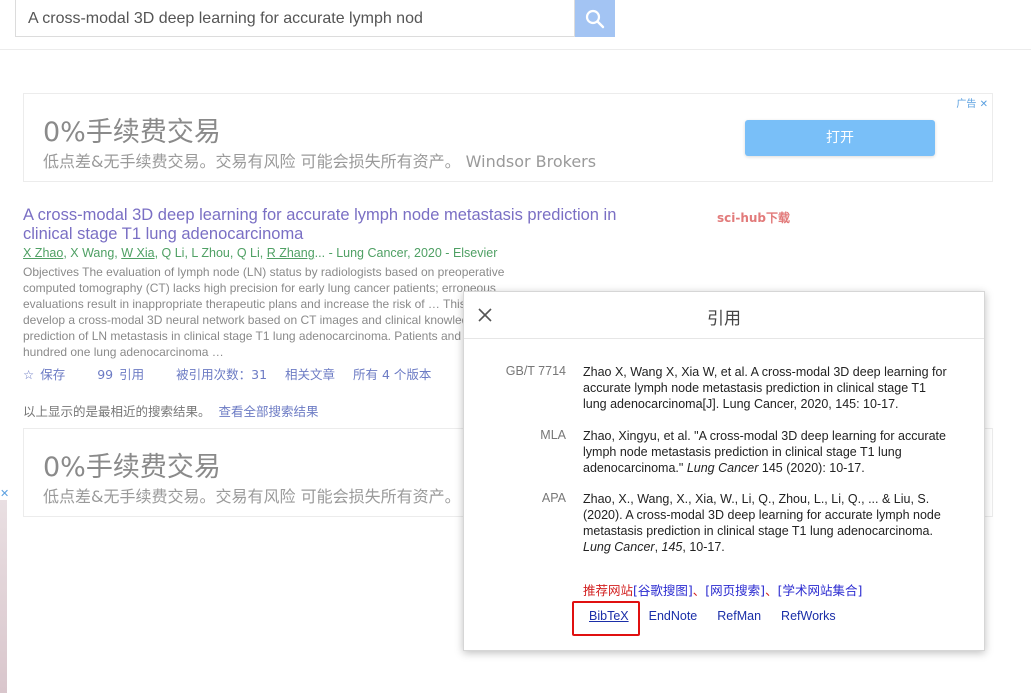 This screenshot has height=693, width=1031. Describe the element at coordinates (117, 411) in the screenshot. I see `closest-results-text: 以上显示的是最相近的搜索结果。` at that location.